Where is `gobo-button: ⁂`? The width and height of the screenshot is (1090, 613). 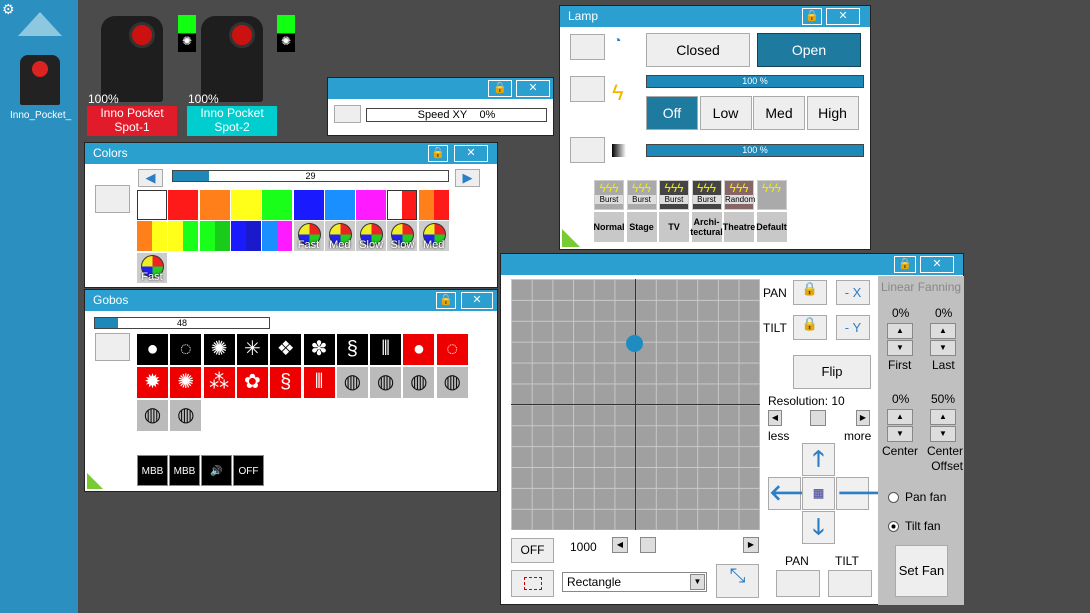 gobo-button: ⁂ is located at coordinates (219, 382).